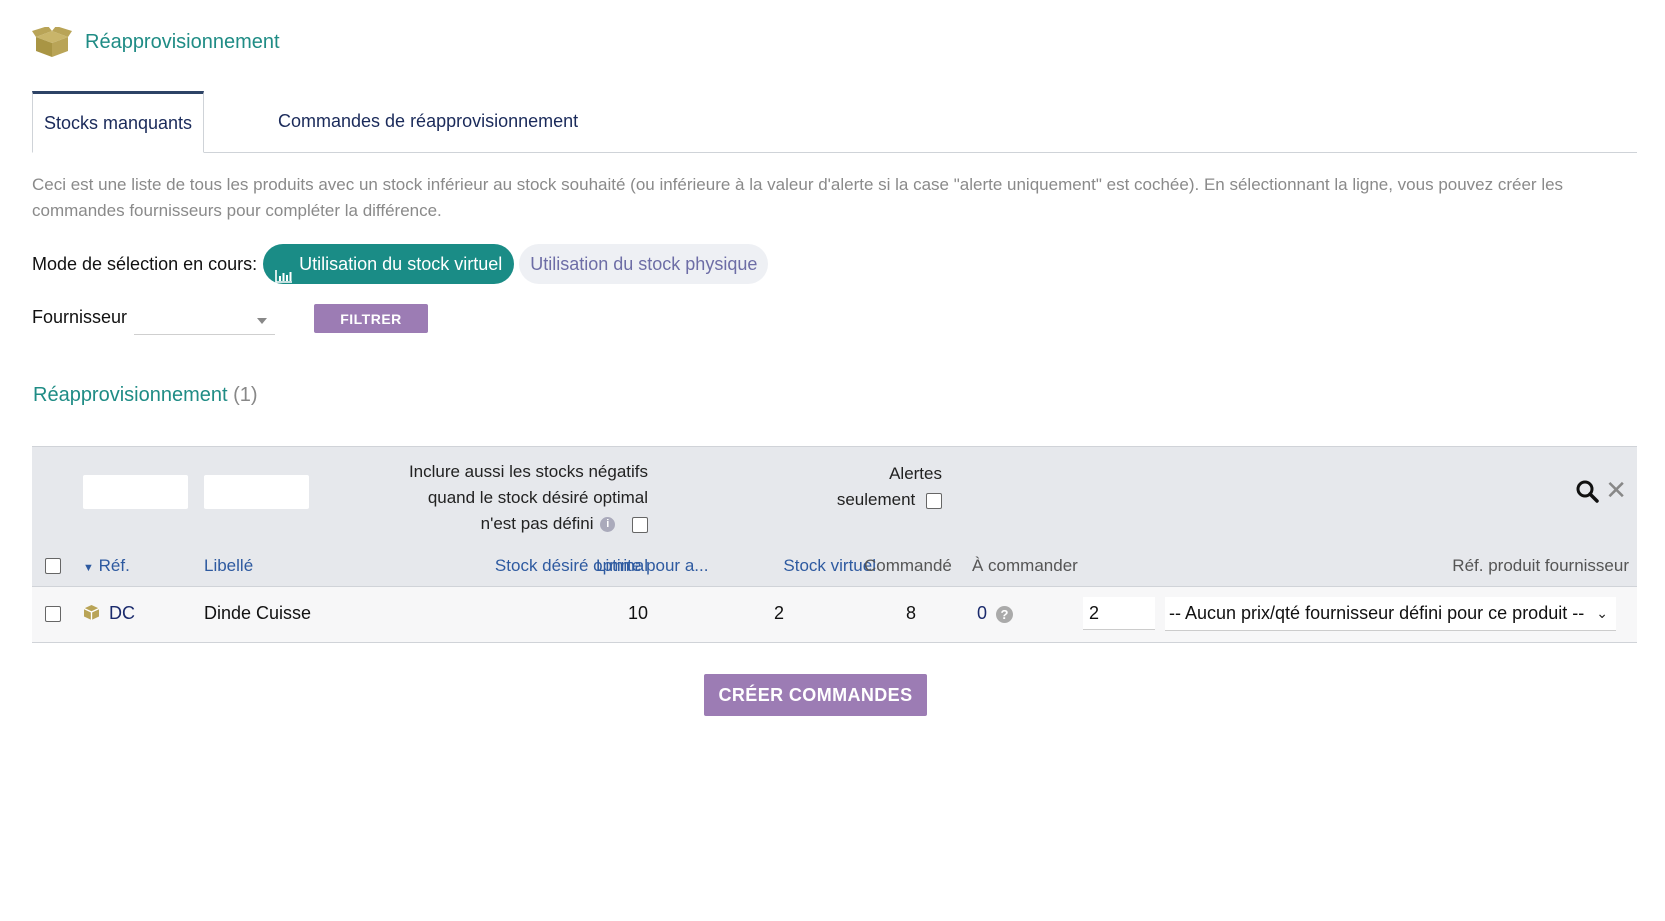 This screenshot has width=1665, height=921. What do you see at coordinates (204, 319) in the screenshot?
I see `supplier-select` at bounding box center [204, 319].